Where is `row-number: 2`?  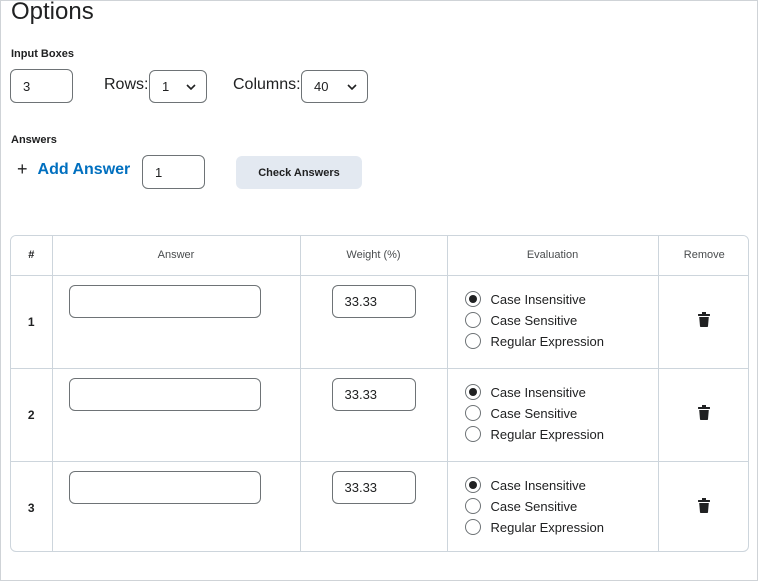 row-number: 2 is located at coordinates (32, 415).